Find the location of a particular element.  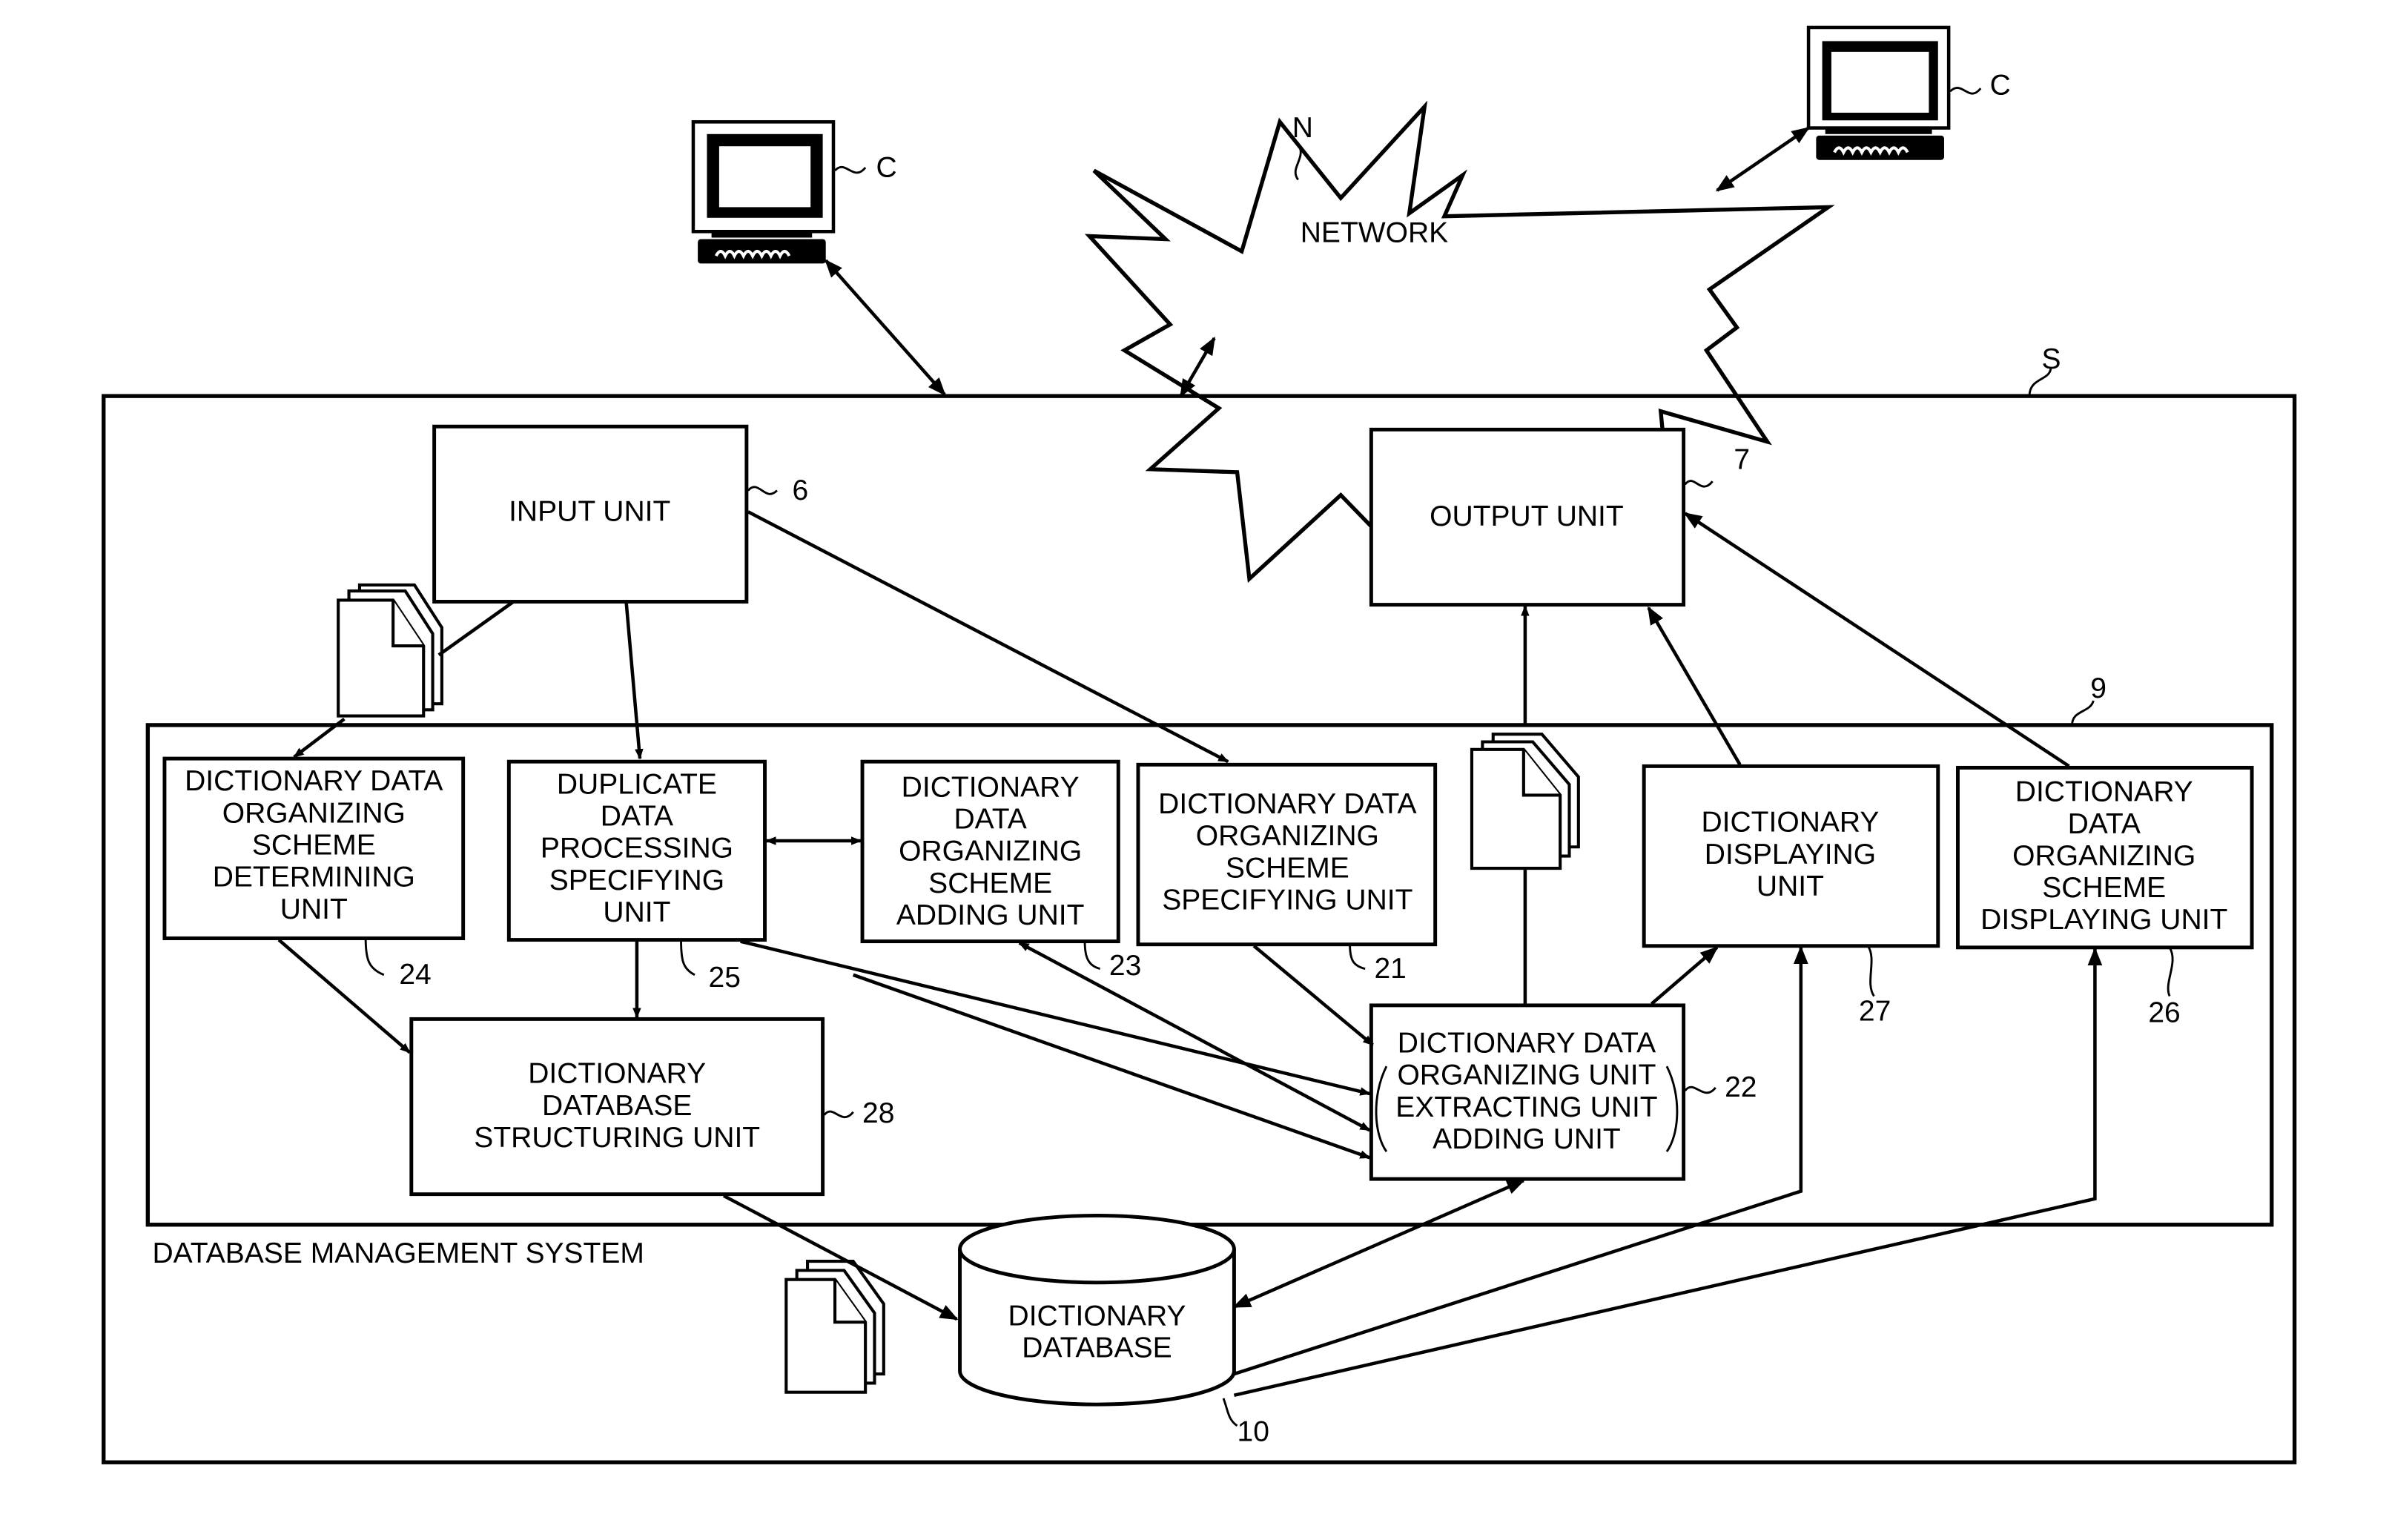

organizing-unit-ref: 22 is located at coordinates (1741, 1087).